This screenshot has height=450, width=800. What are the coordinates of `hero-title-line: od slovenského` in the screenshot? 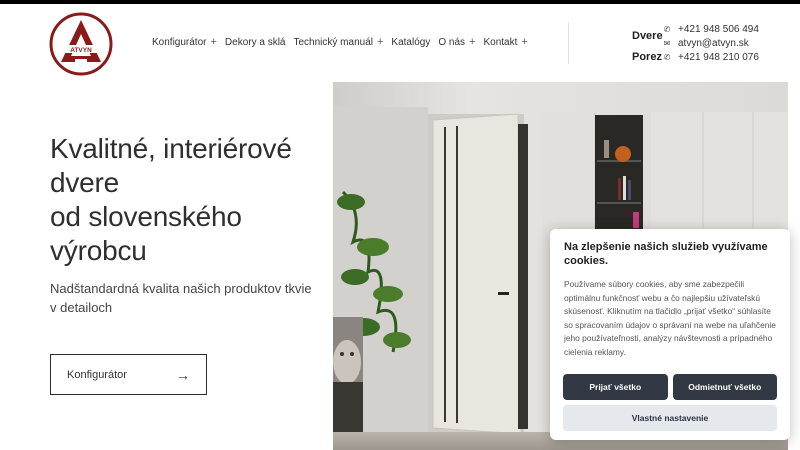 It's located at (146, 216).